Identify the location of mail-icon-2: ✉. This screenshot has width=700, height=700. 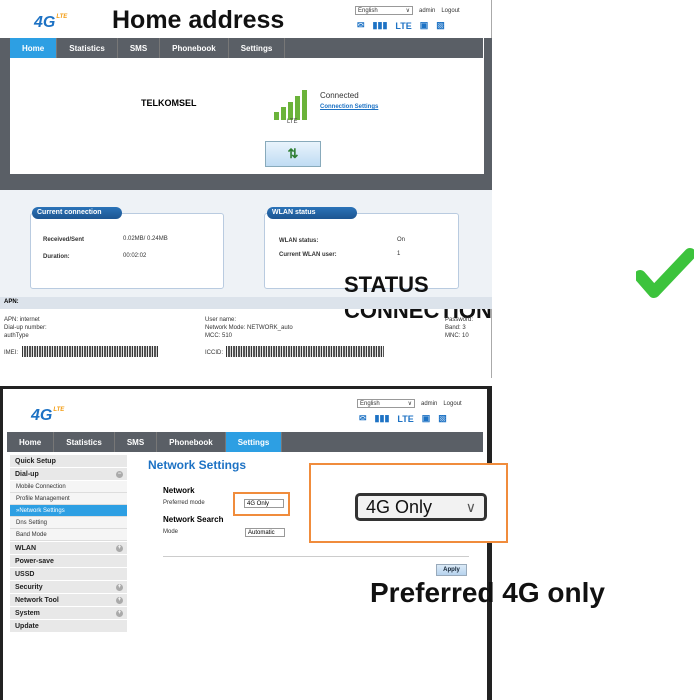
(363, 418).